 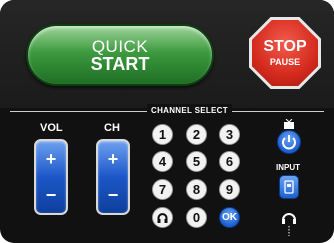 What do you see at coordinates (196, 217) in the screenshot?
I see `key-0: 0` at bounding box center [196, 217].